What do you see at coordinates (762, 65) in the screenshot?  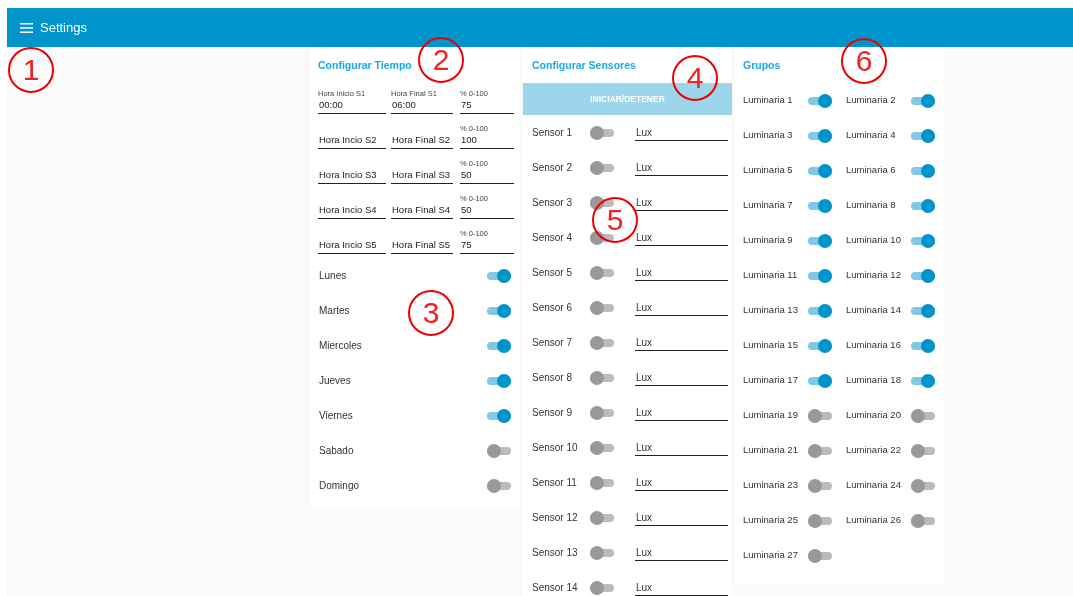 I see `card-title: Grupos` at bounding box center [762, 65].